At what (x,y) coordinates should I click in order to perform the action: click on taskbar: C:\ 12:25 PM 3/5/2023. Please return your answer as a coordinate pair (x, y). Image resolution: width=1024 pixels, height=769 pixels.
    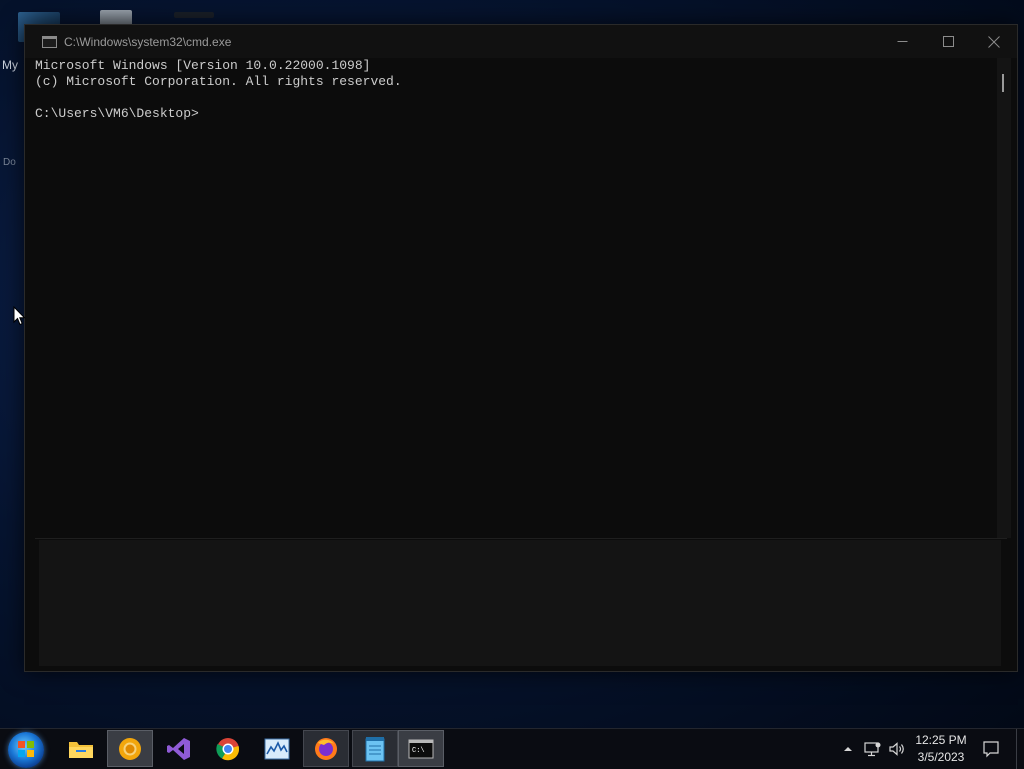
    Looking at the image, I should click on (512, 748).